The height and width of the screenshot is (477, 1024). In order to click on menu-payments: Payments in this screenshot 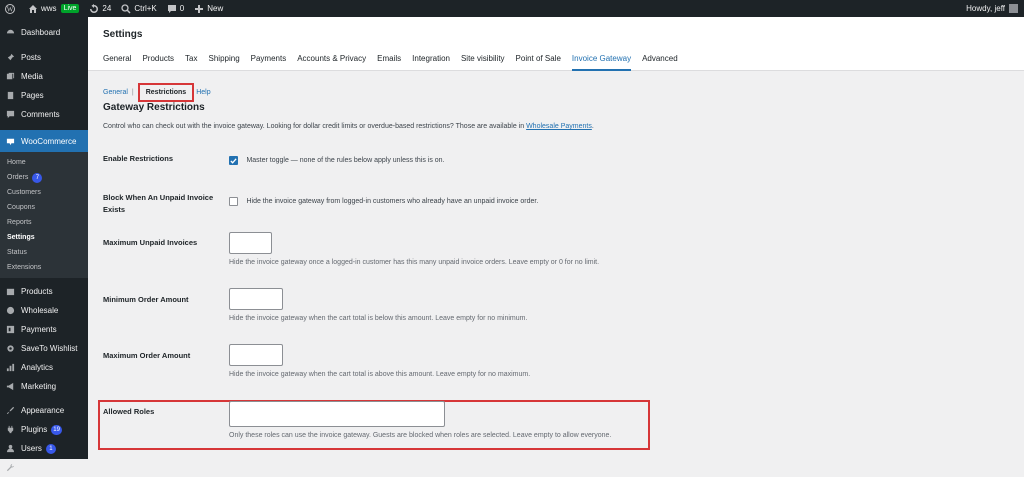, I will do `click(44, 329)`.